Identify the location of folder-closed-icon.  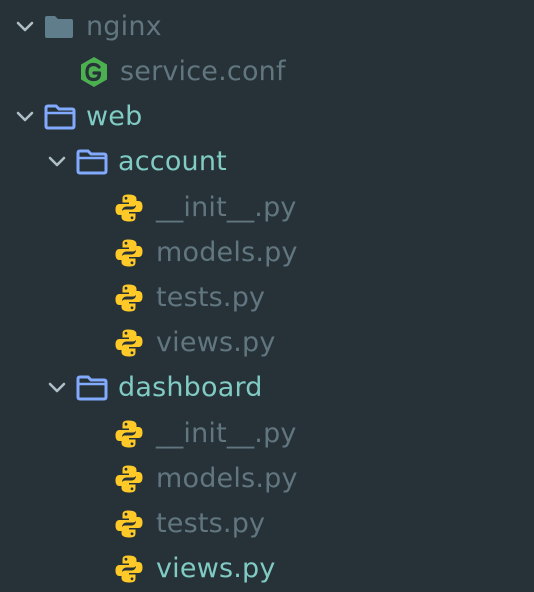
(60, 27).